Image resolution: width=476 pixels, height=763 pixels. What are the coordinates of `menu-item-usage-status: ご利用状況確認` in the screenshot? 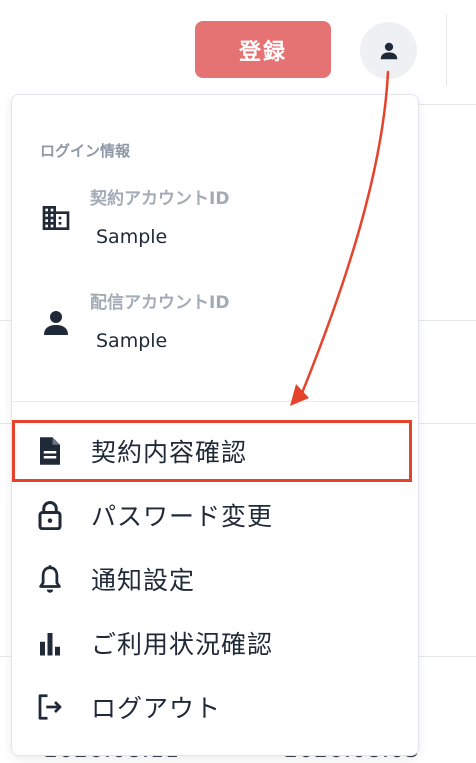 It's located at (213, 643).